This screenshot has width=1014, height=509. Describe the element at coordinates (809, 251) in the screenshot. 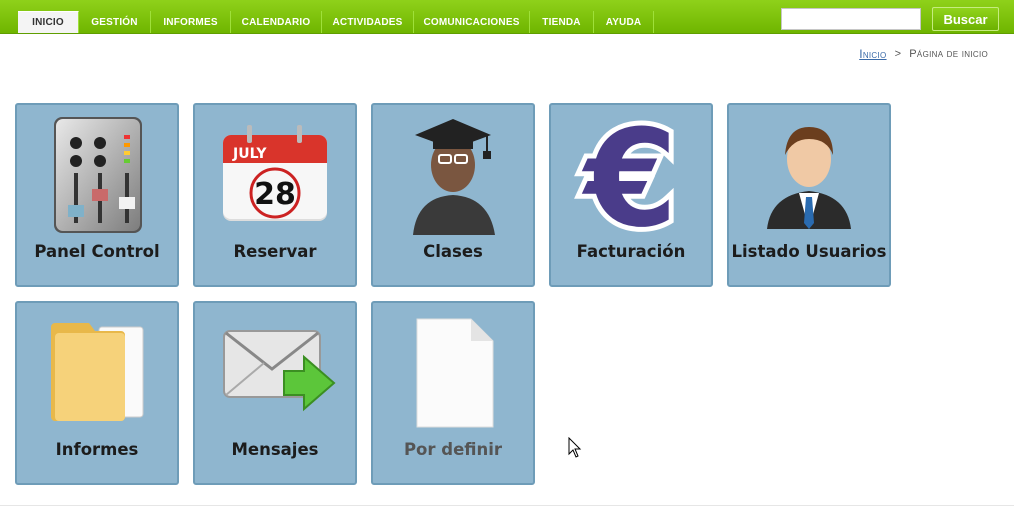

I see `tile-label: Listado Usuarios` at that location.